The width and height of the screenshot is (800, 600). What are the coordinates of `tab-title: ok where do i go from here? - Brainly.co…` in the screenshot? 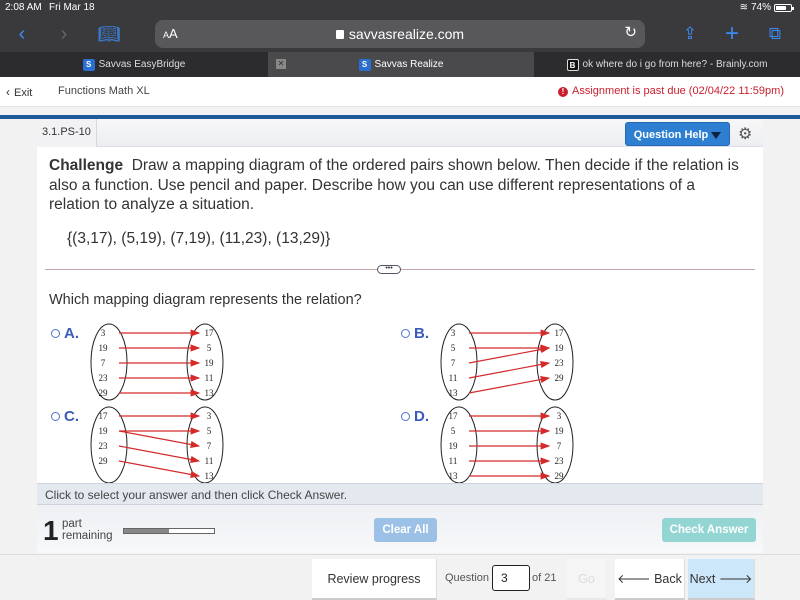 It's located at (675, 64).